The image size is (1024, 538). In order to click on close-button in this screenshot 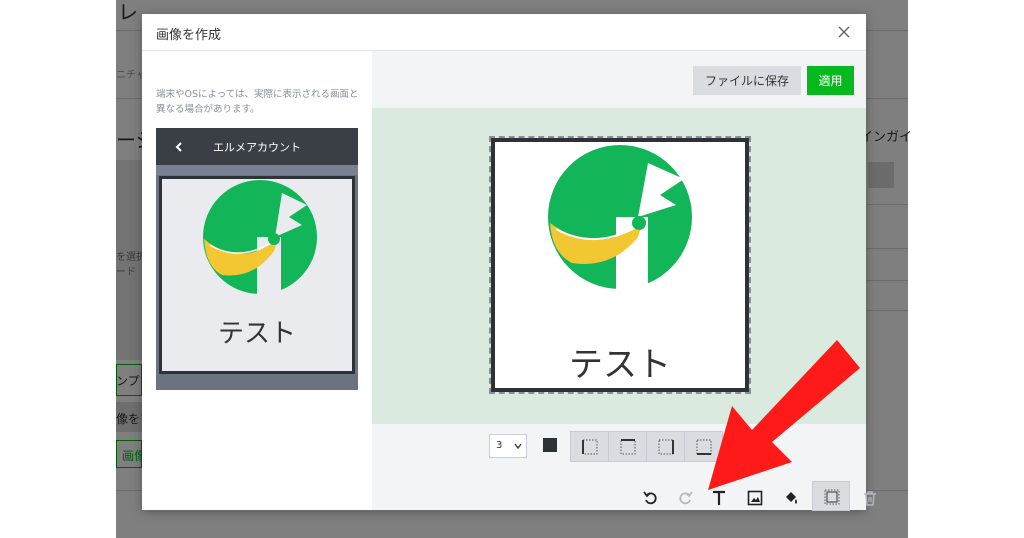, I will do `click(844, 32)`.